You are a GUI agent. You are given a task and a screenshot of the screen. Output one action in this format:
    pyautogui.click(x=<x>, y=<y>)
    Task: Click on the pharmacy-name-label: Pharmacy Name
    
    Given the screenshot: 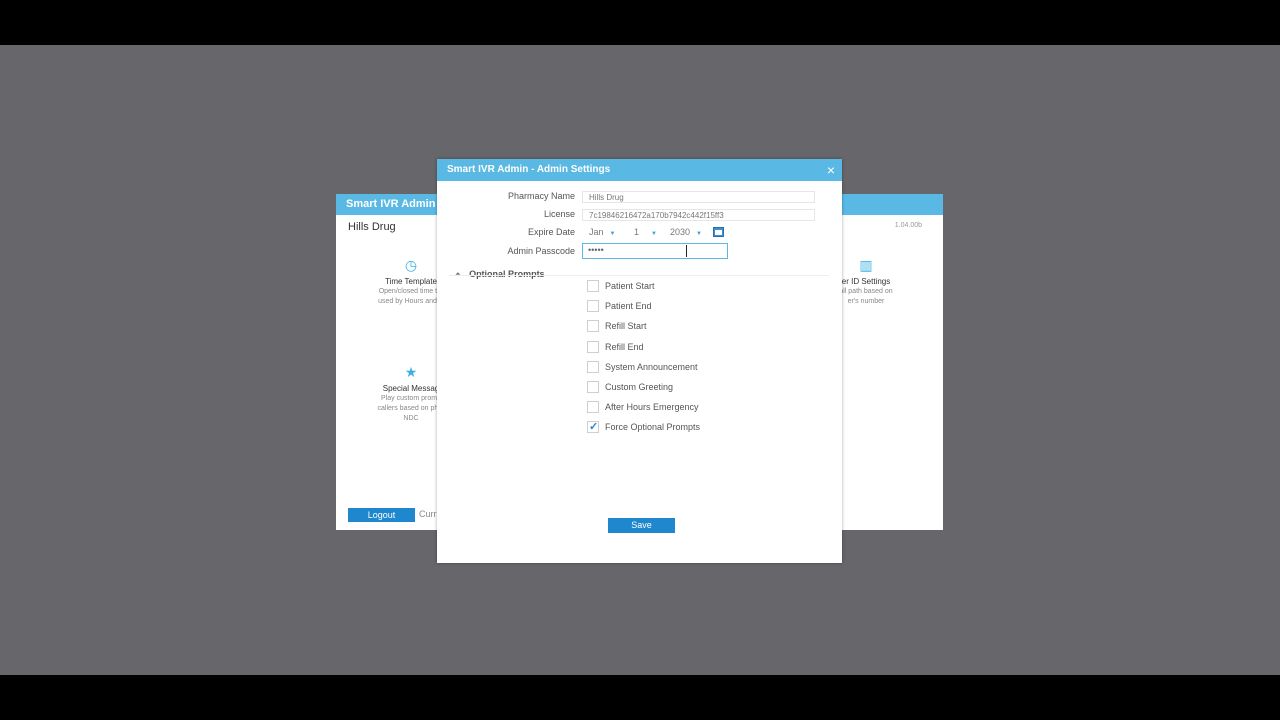 What is the action you would take?
    pyautogui.click(x=541, y=196)
    